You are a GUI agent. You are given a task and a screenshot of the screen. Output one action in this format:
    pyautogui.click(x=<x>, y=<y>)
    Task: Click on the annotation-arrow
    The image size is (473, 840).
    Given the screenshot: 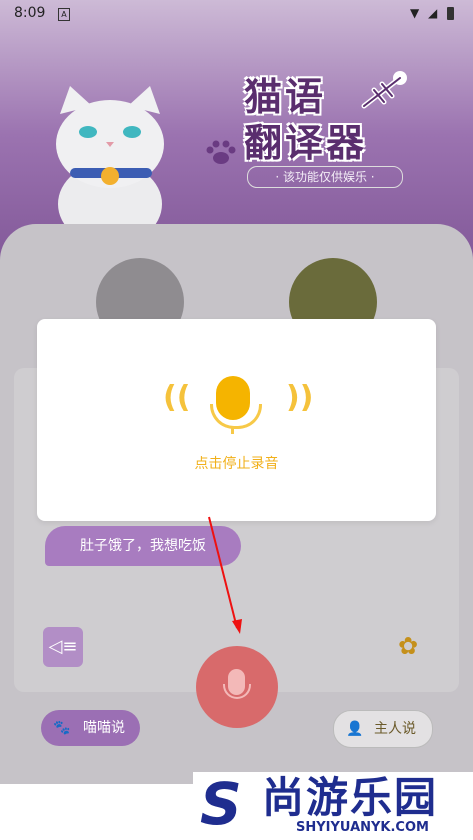 What is the action you would take?
    pyautogui.click(x=225, y=575)
    